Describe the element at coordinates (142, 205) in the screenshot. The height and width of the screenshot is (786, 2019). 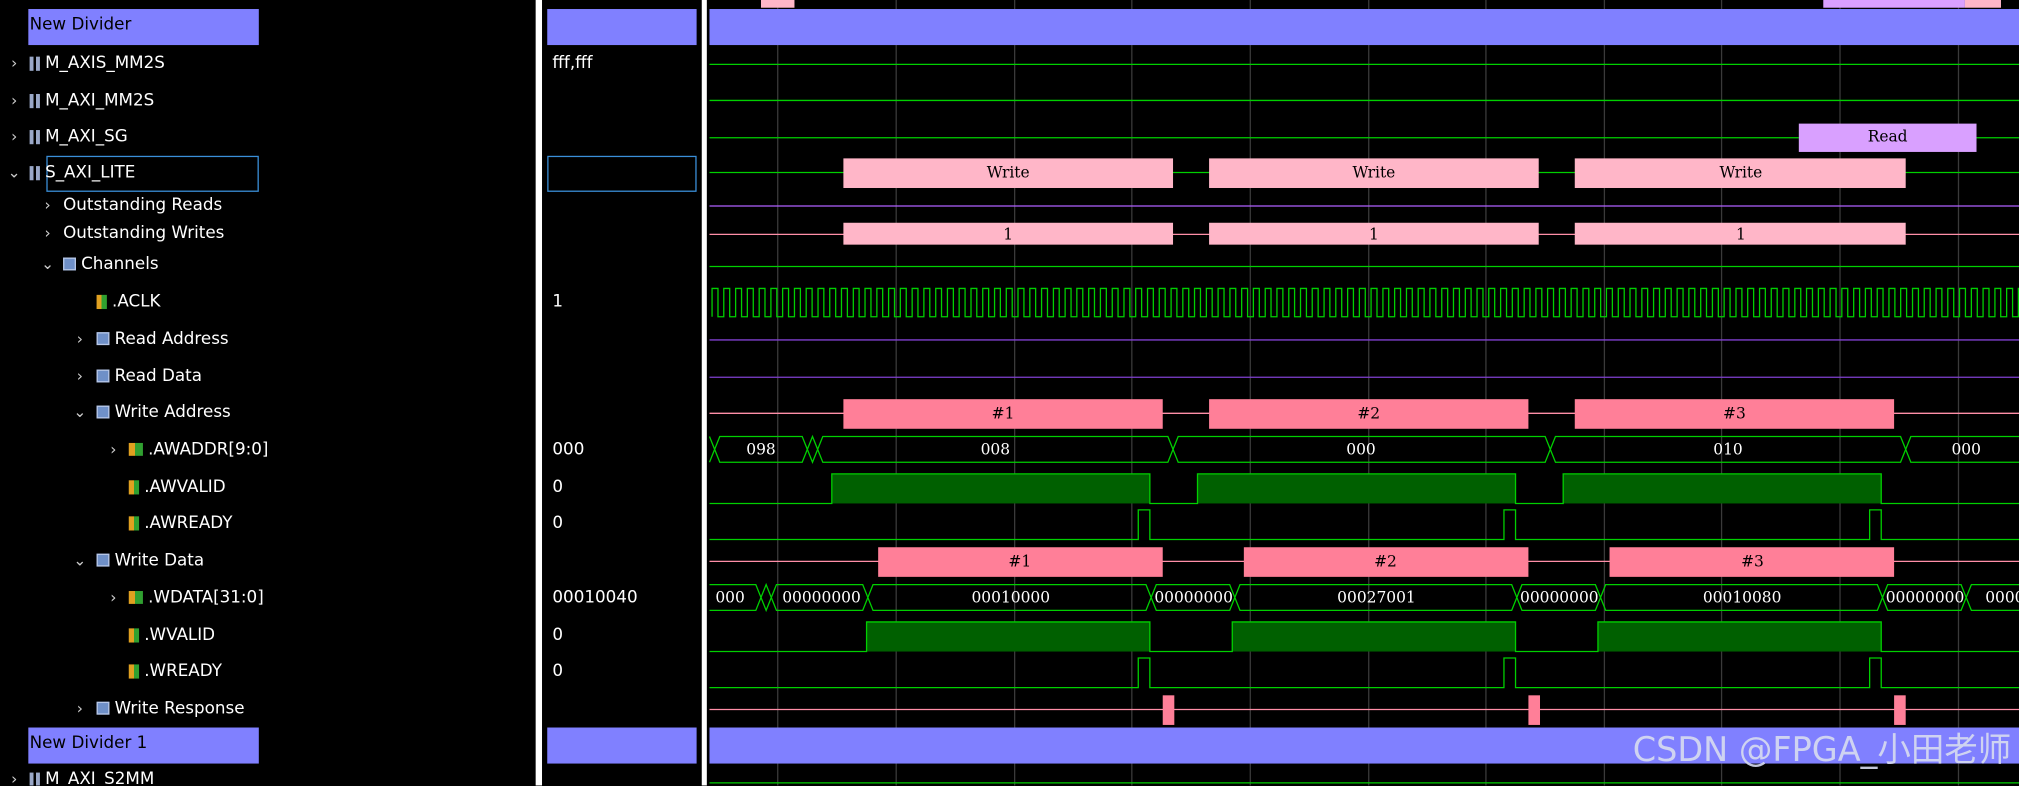
I see `signal-outstanding-reads: Outstanding Reads` at that location.